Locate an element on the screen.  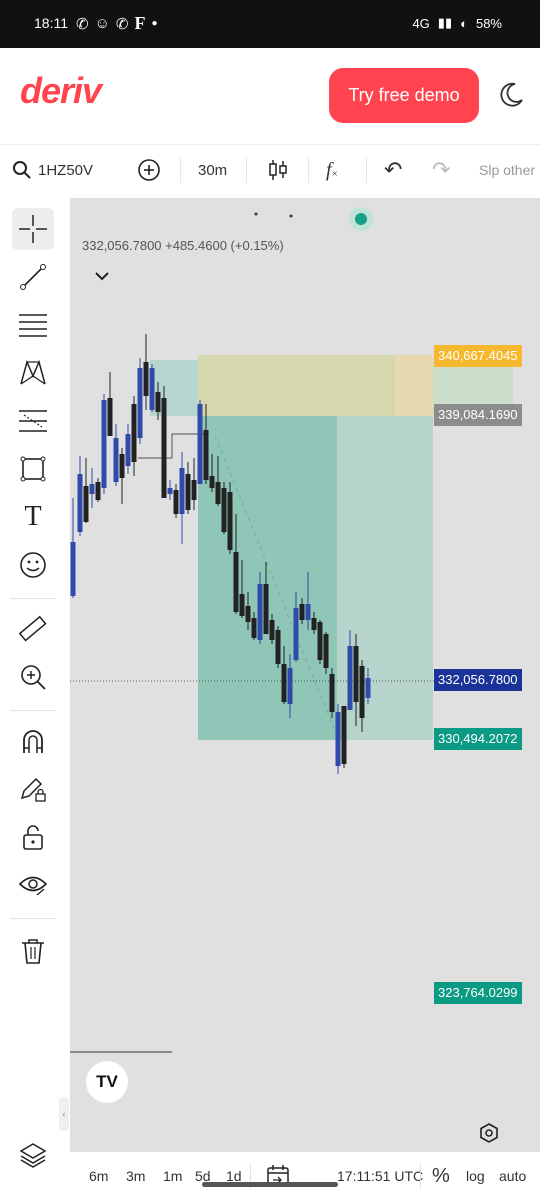
search-icon is located at coordinates (22, 170).